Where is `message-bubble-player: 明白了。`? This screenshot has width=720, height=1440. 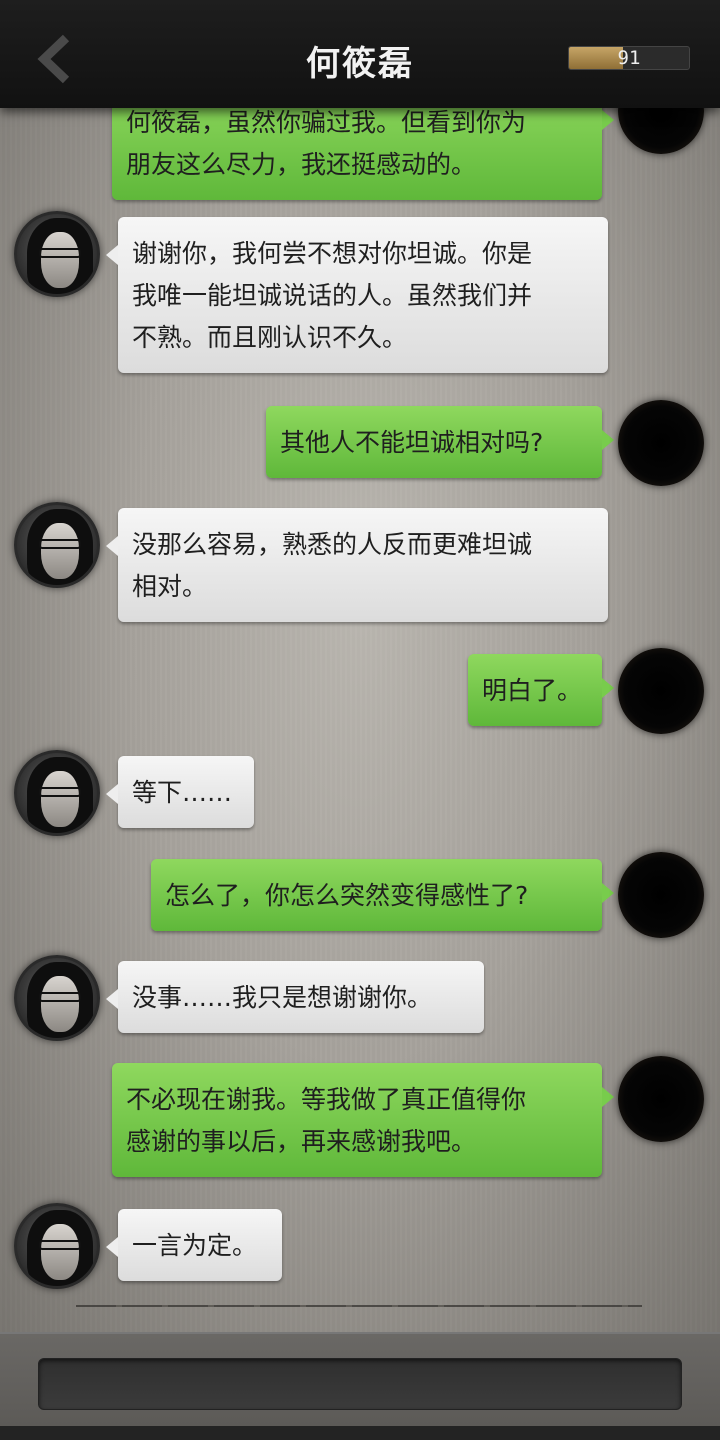 message-bubble-player: 明白了。 is located at coordinates (541, 690).